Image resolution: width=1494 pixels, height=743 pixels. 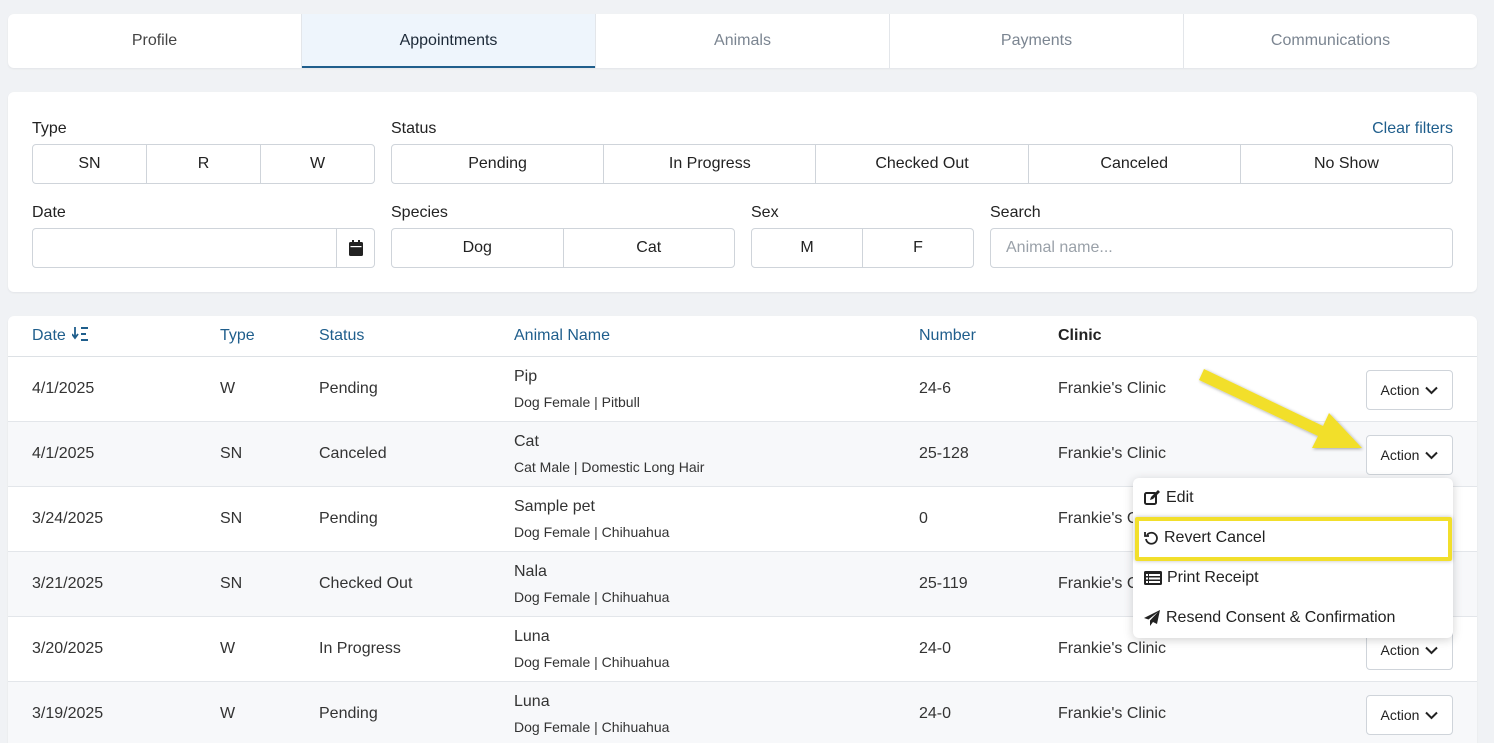 I want to click on column-date: Date, so click(x=61, y=336).